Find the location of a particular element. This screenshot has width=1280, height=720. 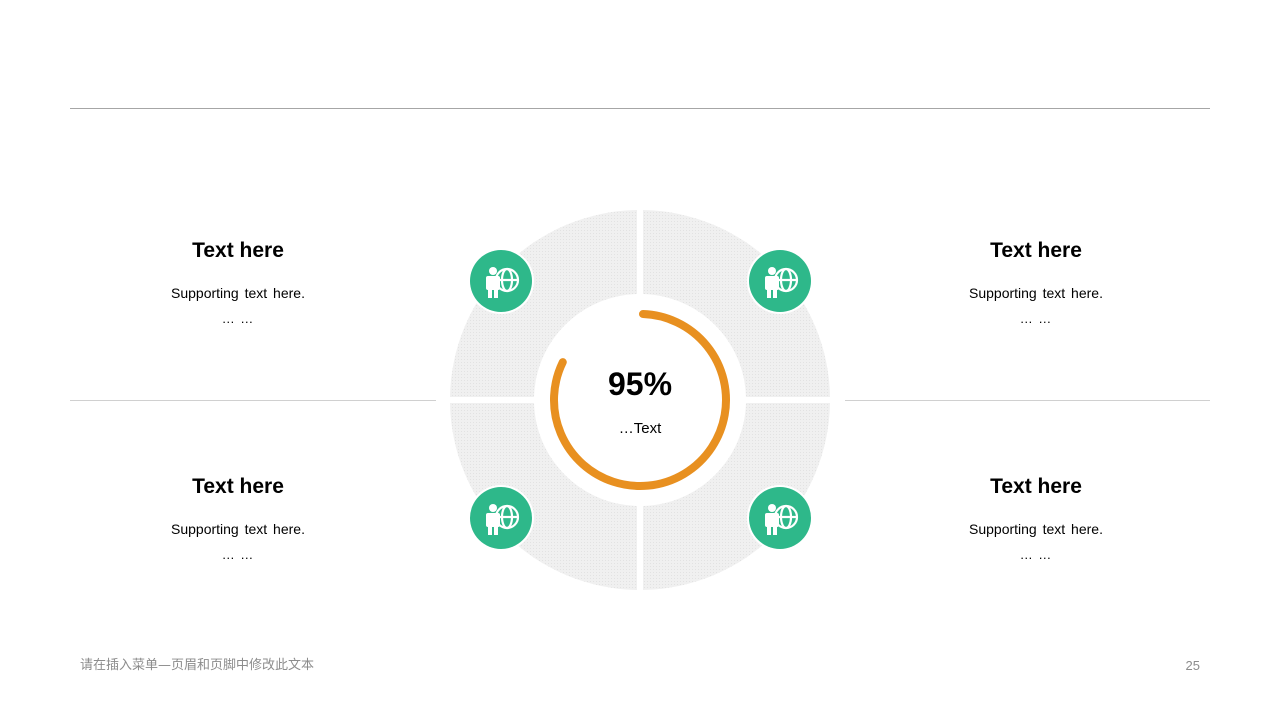

top-divider is located at coordinates (640, 108).